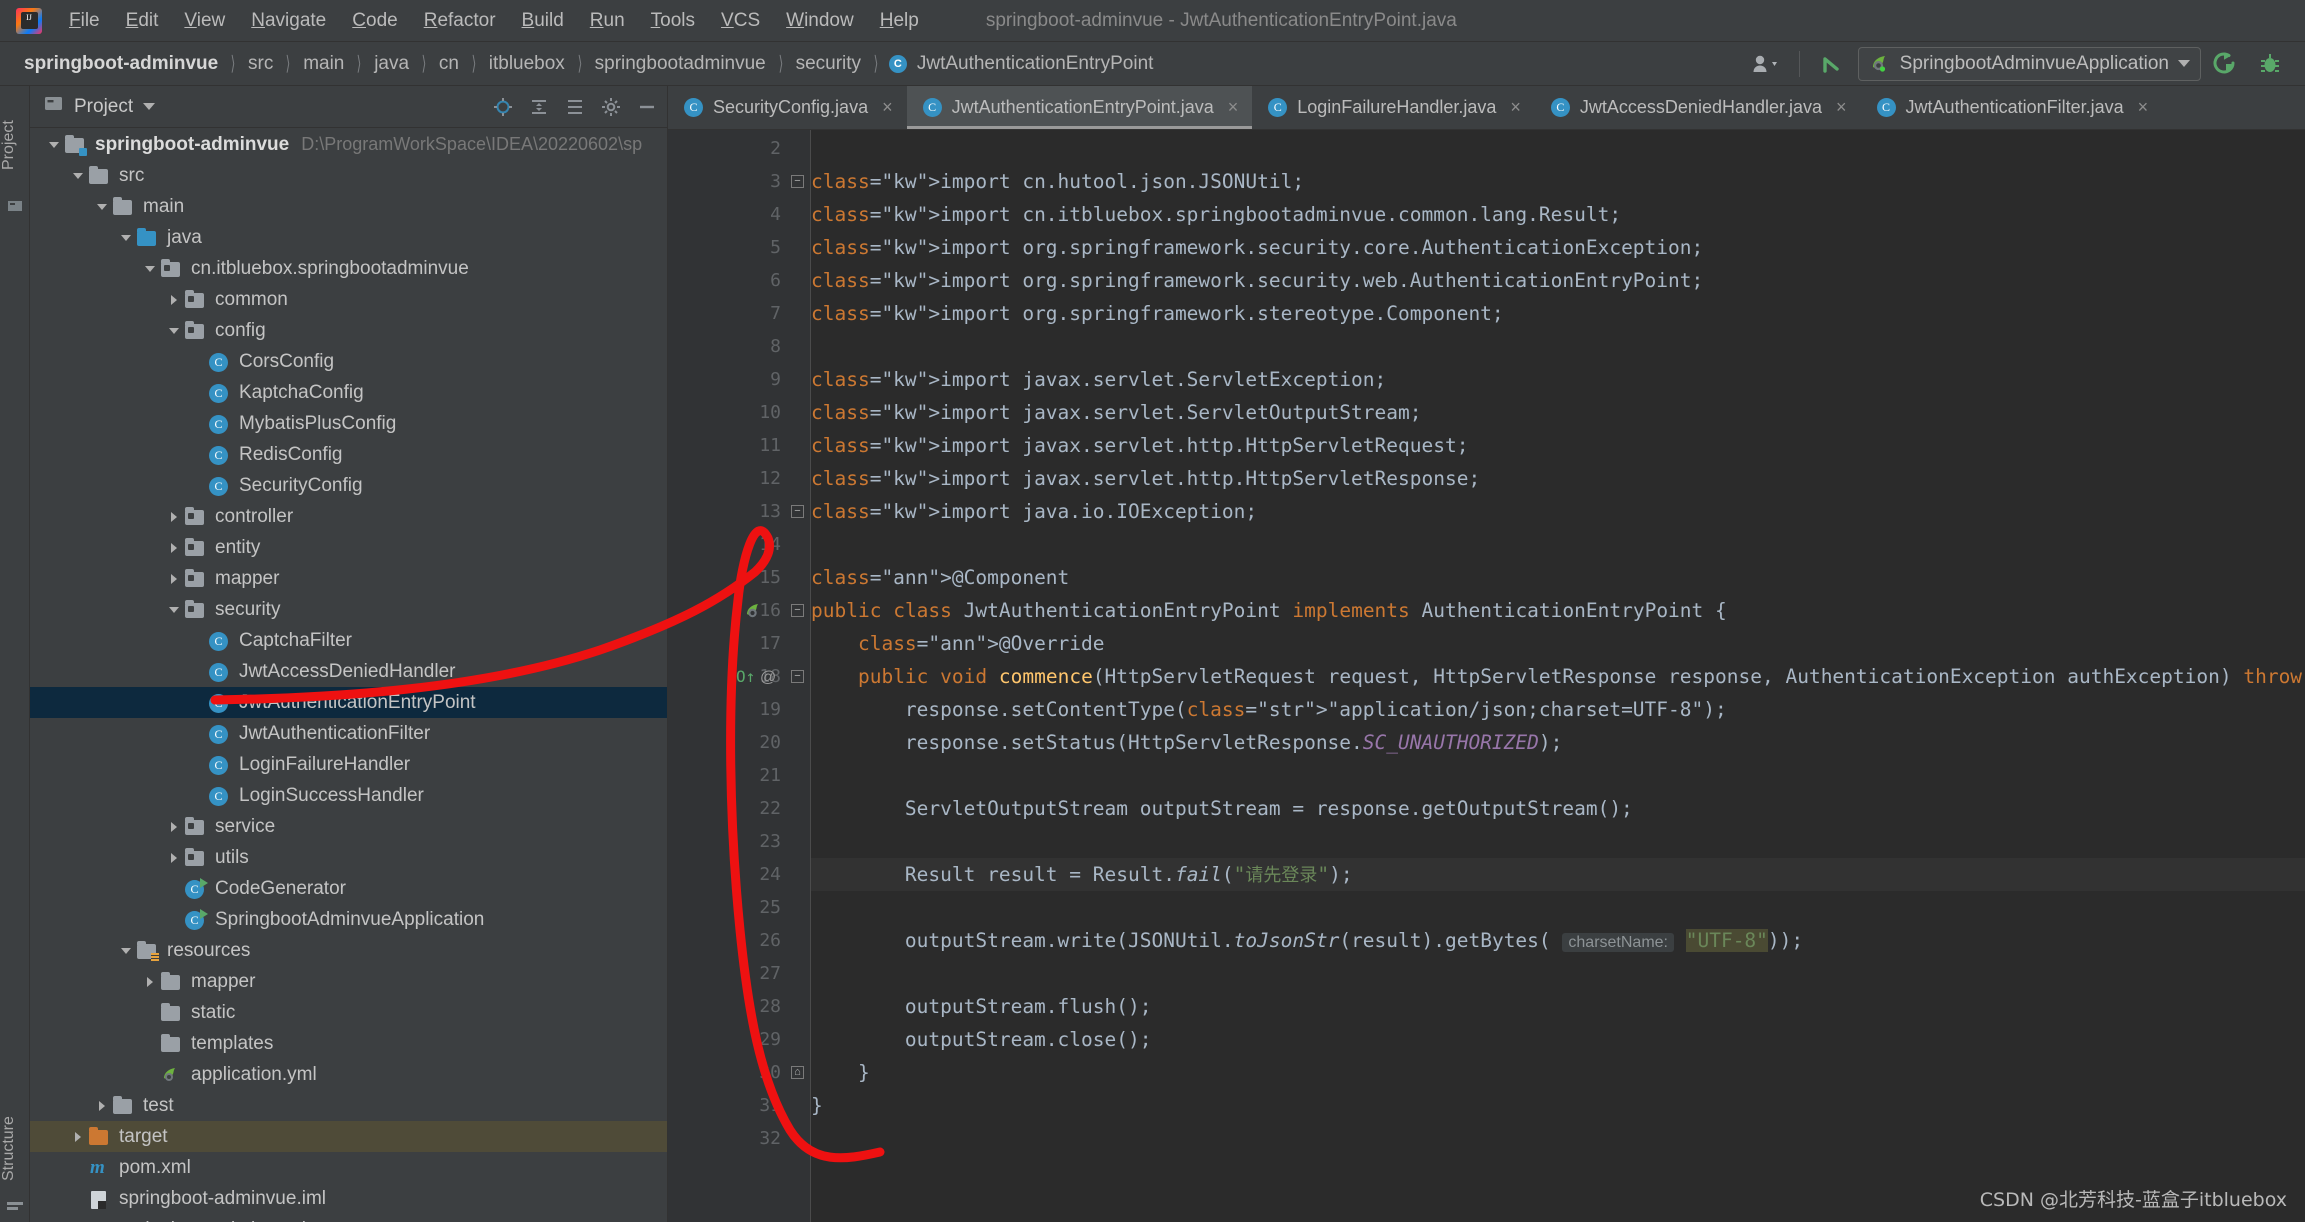 The width and height of the screenshot is (2305, 1222). Describe the element at coordinates (828, 64) in the screenshot. I see `breadcrumb-item-security: security` at that location.